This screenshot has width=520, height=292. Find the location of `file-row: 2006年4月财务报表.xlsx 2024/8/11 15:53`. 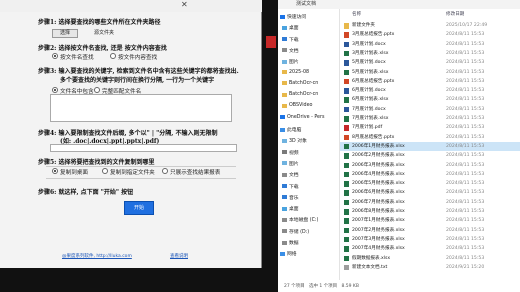

file-row: 2006年4月财务报表.xlsx 2024/8/11 15:53 is located at coordinates (430, 174).